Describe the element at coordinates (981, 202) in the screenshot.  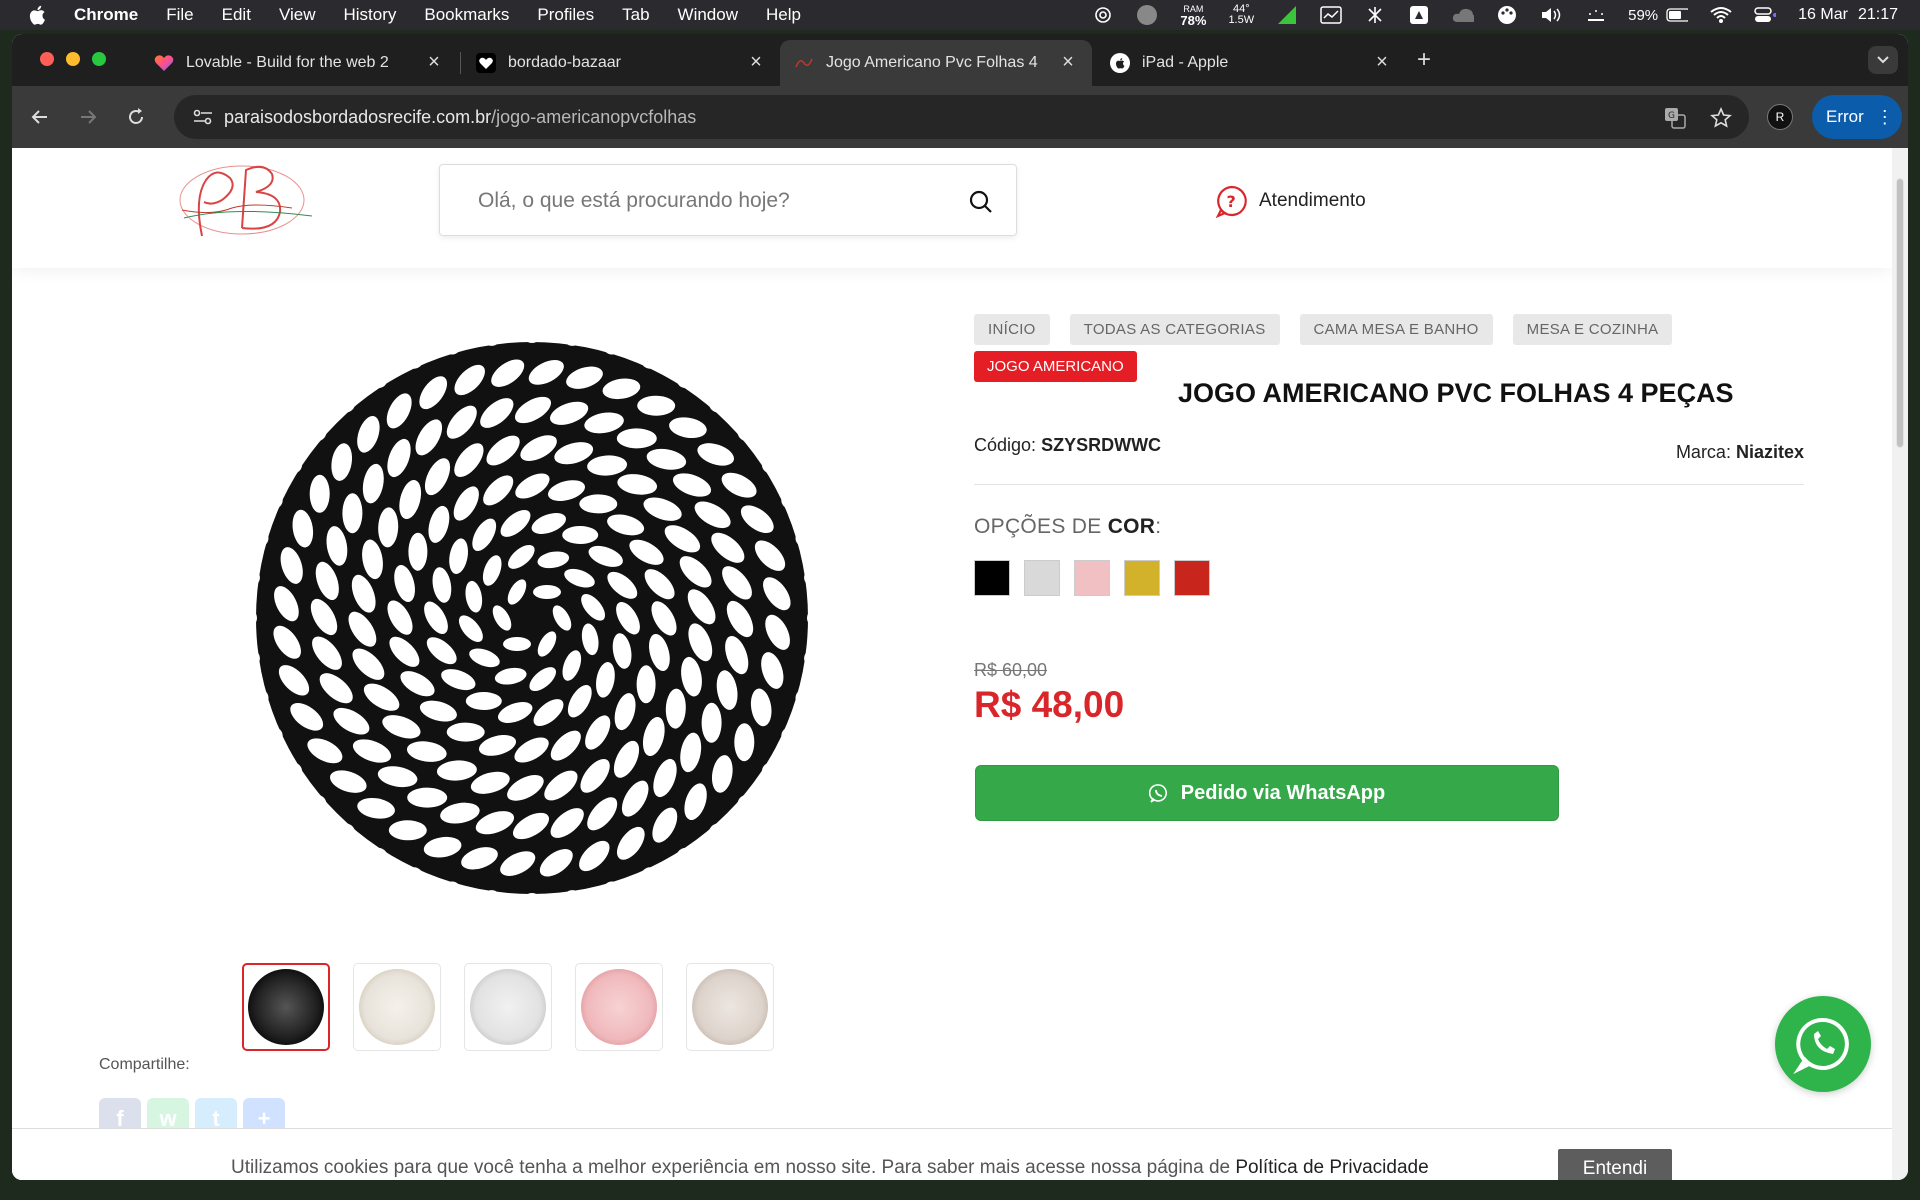
I see `search-icon` at that location.